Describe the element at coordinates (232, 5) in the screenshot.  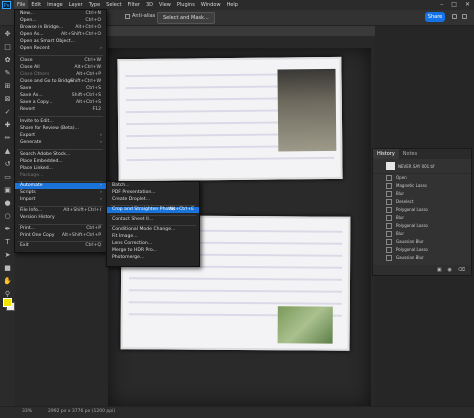
I see `menu-help: Help` at that location.